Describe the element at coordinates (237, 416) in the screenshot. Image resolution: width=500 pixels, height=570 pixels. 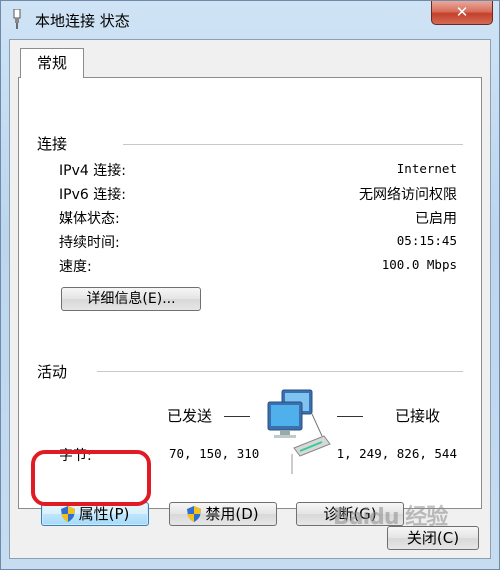
I see `sent-dash` at that location.